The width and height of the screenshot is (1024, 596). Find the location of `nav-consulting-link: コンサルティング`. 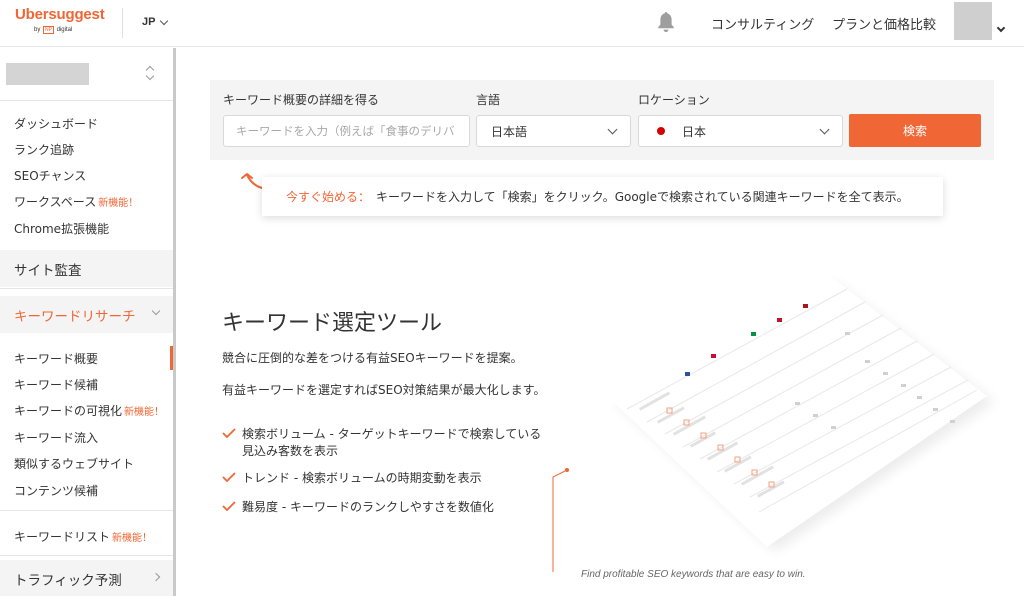

nav-consulting-link: コンサルティング is located at coordinates (762, 23).